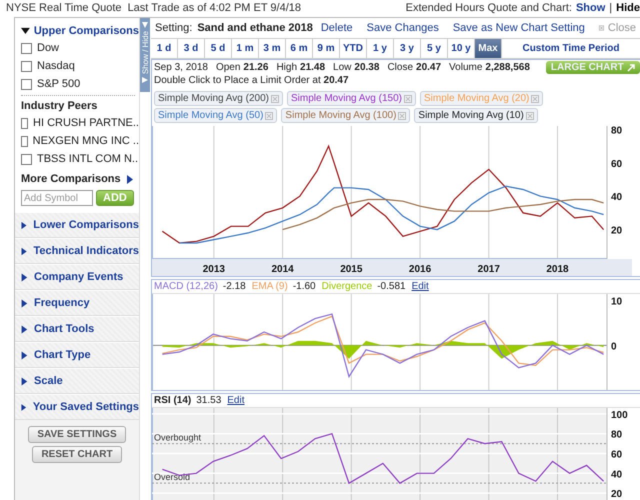 The image size is (640, 500). What do you see at coordinates (85, 141) in the screenshot?
I see `checkbox-label: NEXGEN MNG INC ..` at bounding box center [85, 141].